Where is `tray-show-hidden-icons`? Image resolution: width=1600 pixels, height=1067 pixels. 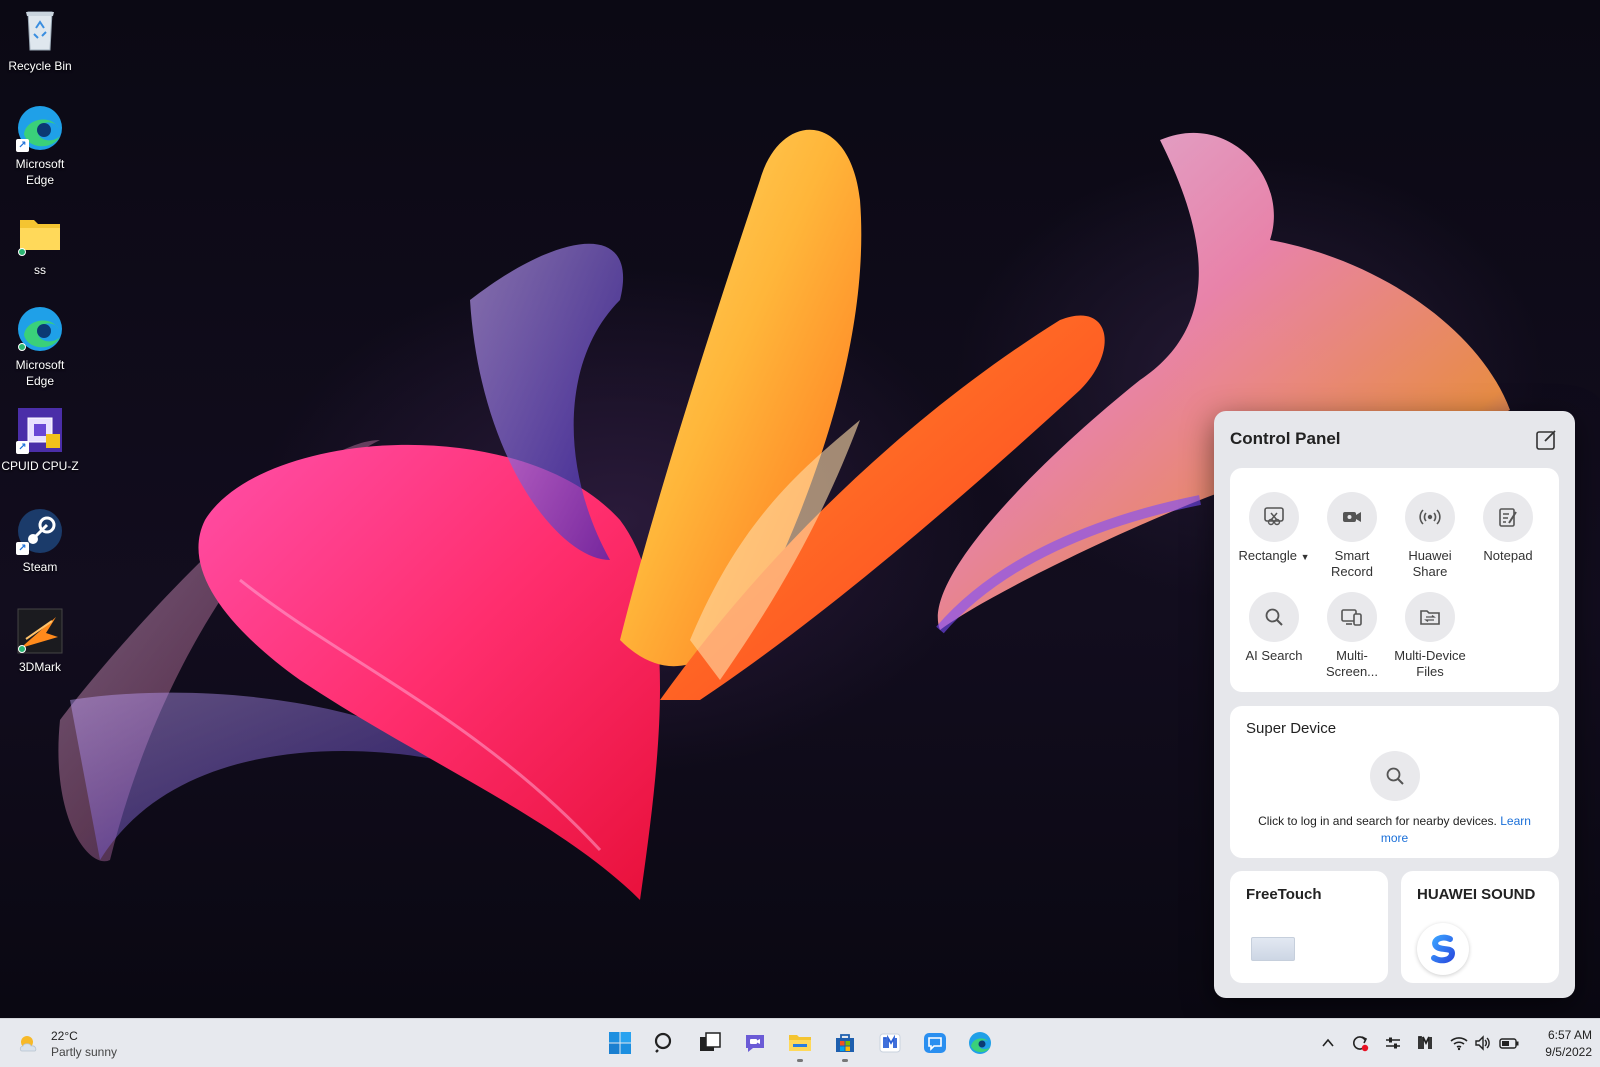
tray-show-hidden-icons is located at coordinates (1328, 1043).